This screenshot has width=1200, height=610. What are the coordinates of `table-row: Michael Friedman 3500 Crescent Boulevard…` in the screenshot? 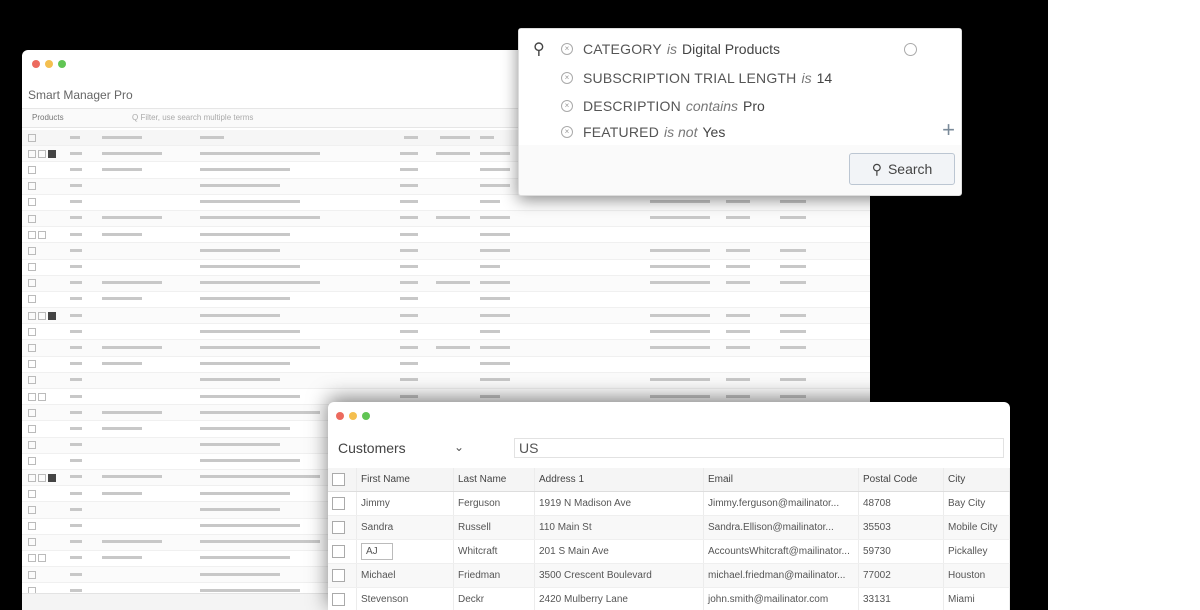 It's located at (669, 575).